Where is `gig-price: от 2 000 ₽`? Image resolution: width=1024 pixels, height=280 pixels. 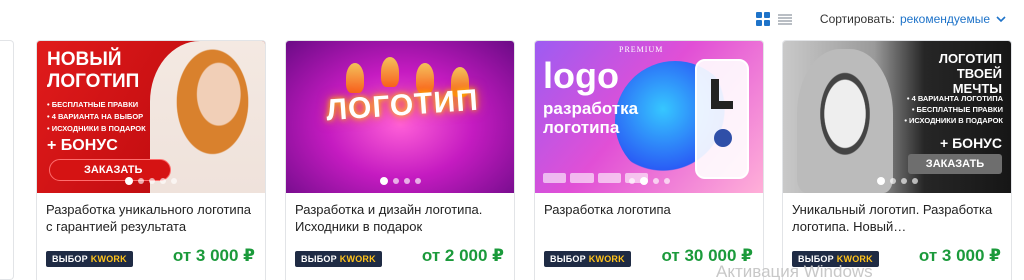 gig-price: от 2 000 ₽ is located at coordinates (462, 255).